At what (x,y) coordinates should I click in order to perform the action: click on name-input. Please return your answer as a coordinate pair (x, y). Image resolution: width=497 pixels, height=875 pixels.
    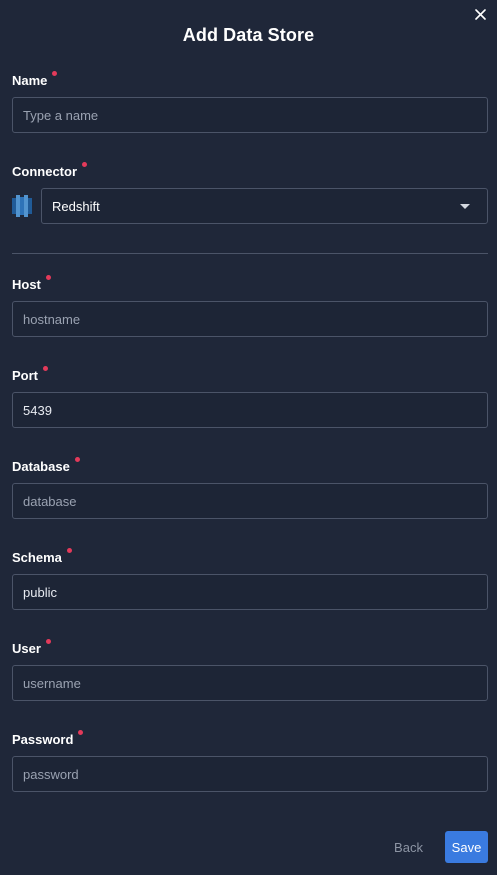
    Looking at the image, I should click on (250, 115).